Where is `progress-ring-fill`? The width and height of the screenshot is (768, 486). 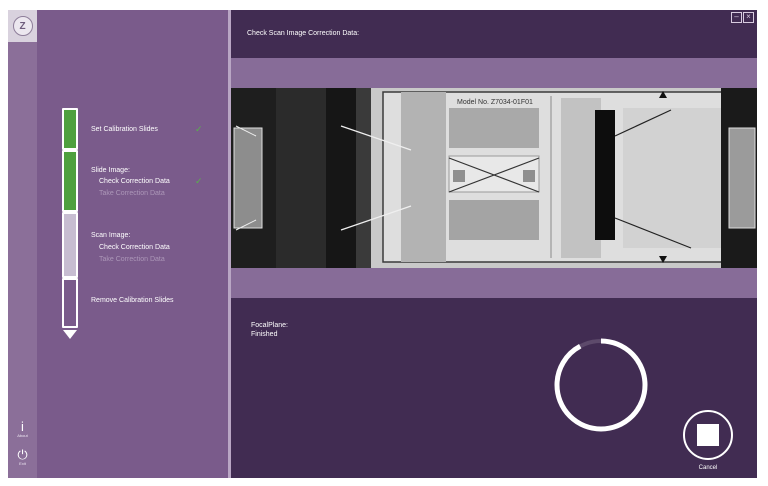
progress-ring-fill is located at coordinates (601, 385).